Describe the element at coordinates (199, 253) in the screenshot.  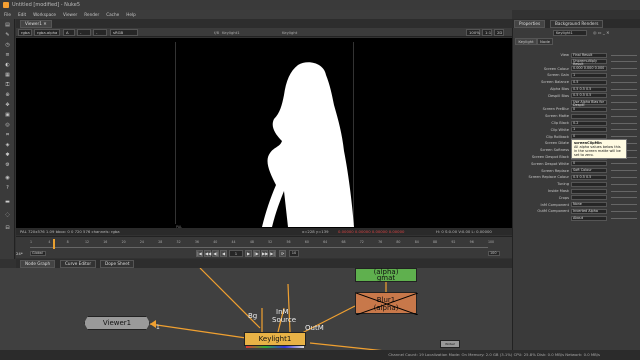
I see `first-frame-button: |◀` at that location.